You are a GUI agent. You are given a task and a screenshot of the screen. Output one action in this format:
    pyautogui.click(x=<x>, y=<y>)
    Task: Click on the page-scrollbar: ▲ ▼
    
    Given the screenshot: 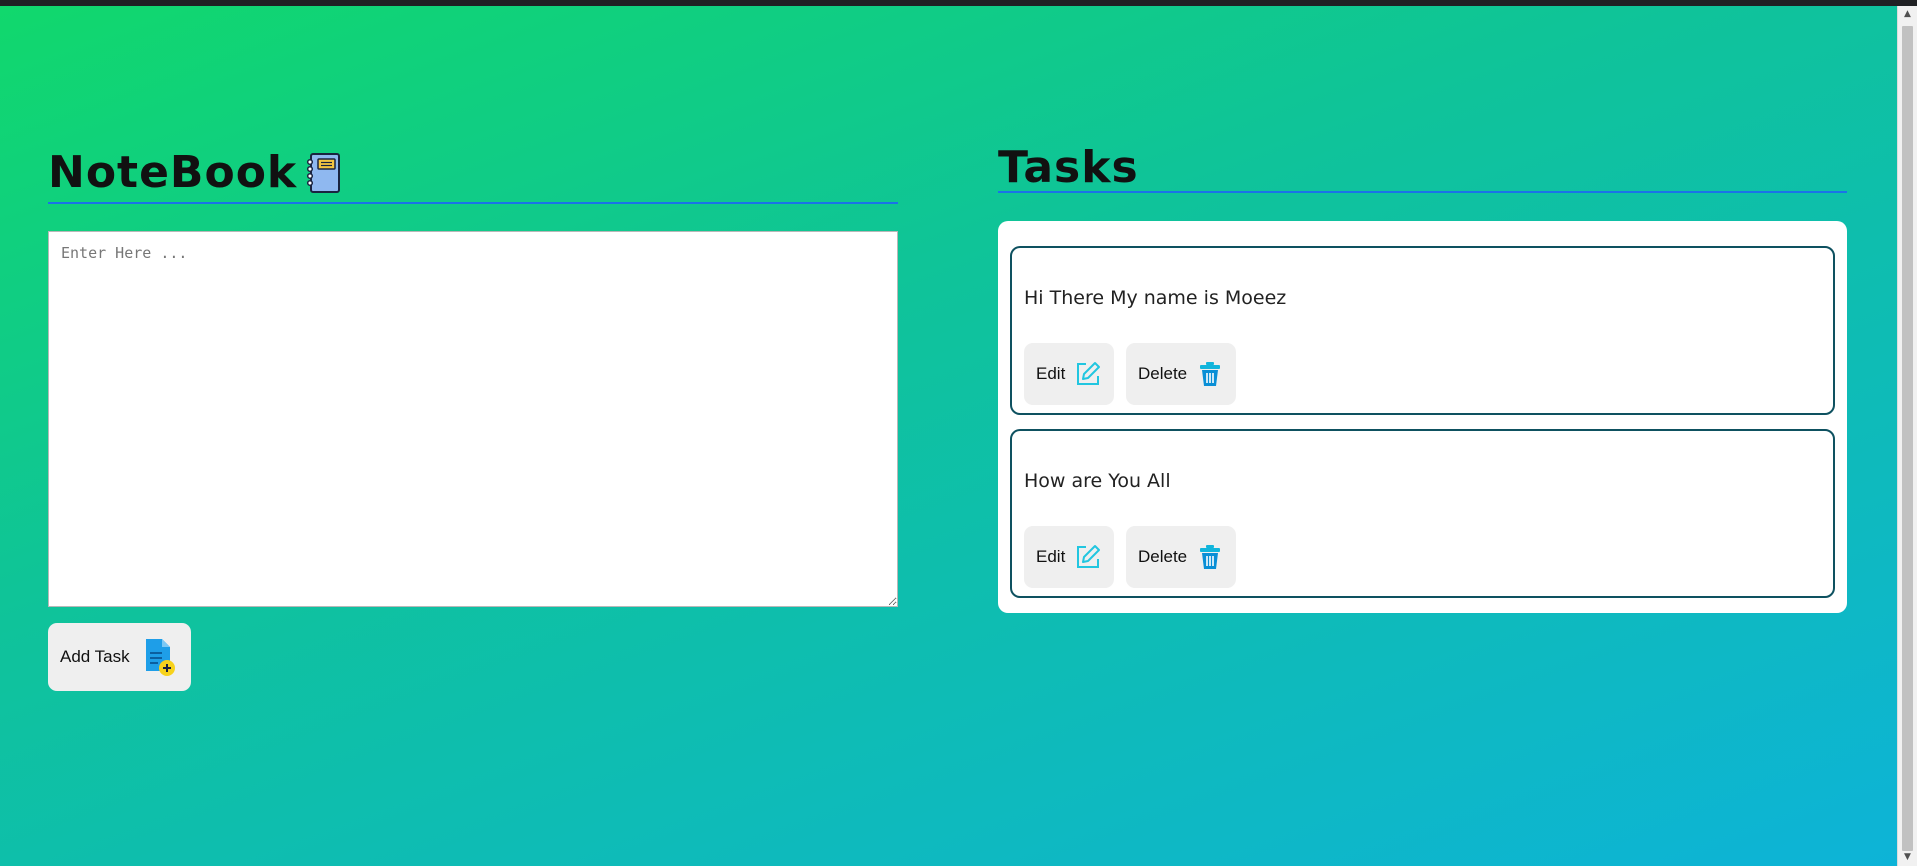 What is the action you would take?
    pyautogui.click(x=1907, y=436)
    